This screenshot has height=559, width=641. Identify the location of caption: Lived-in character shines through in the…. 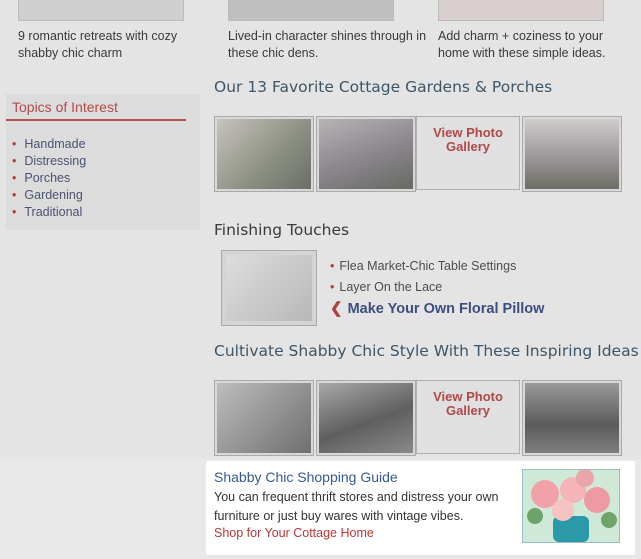
(328, 45).